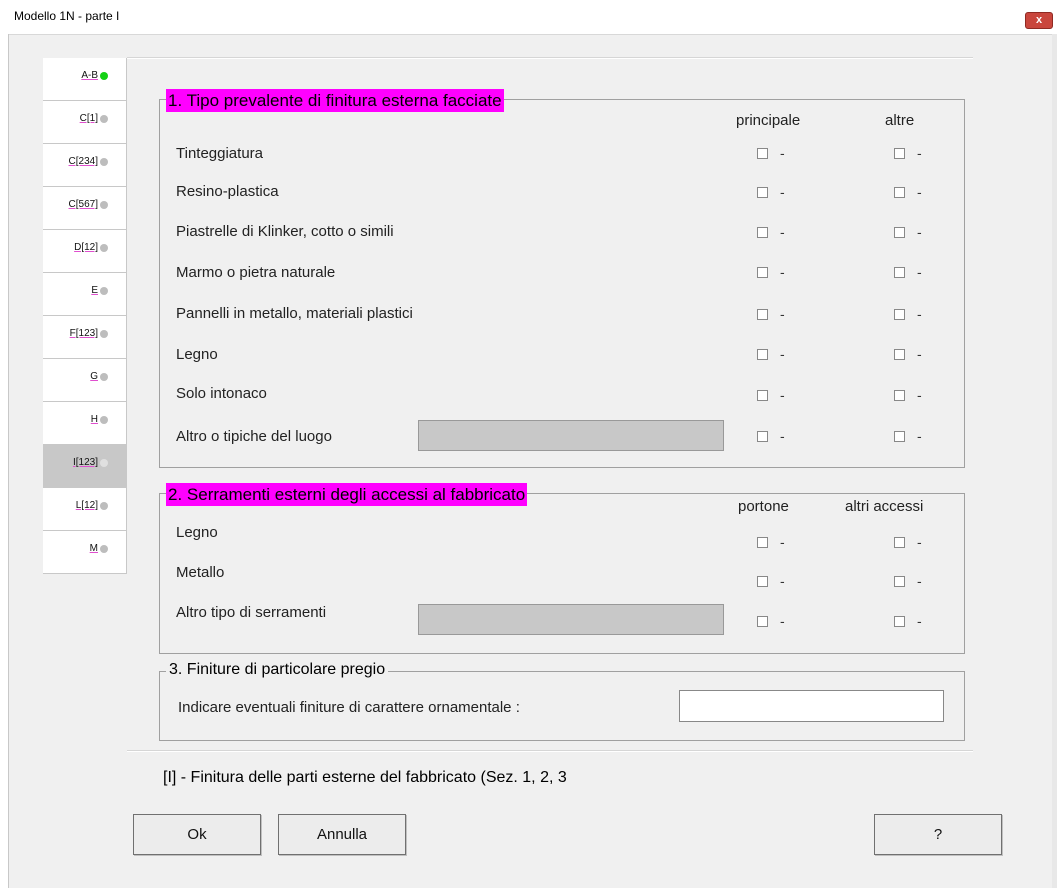 Image resolution: width=1057 pixels, height=888 pixels. I want to click on tab-c567: C[567], so click(85, 208).